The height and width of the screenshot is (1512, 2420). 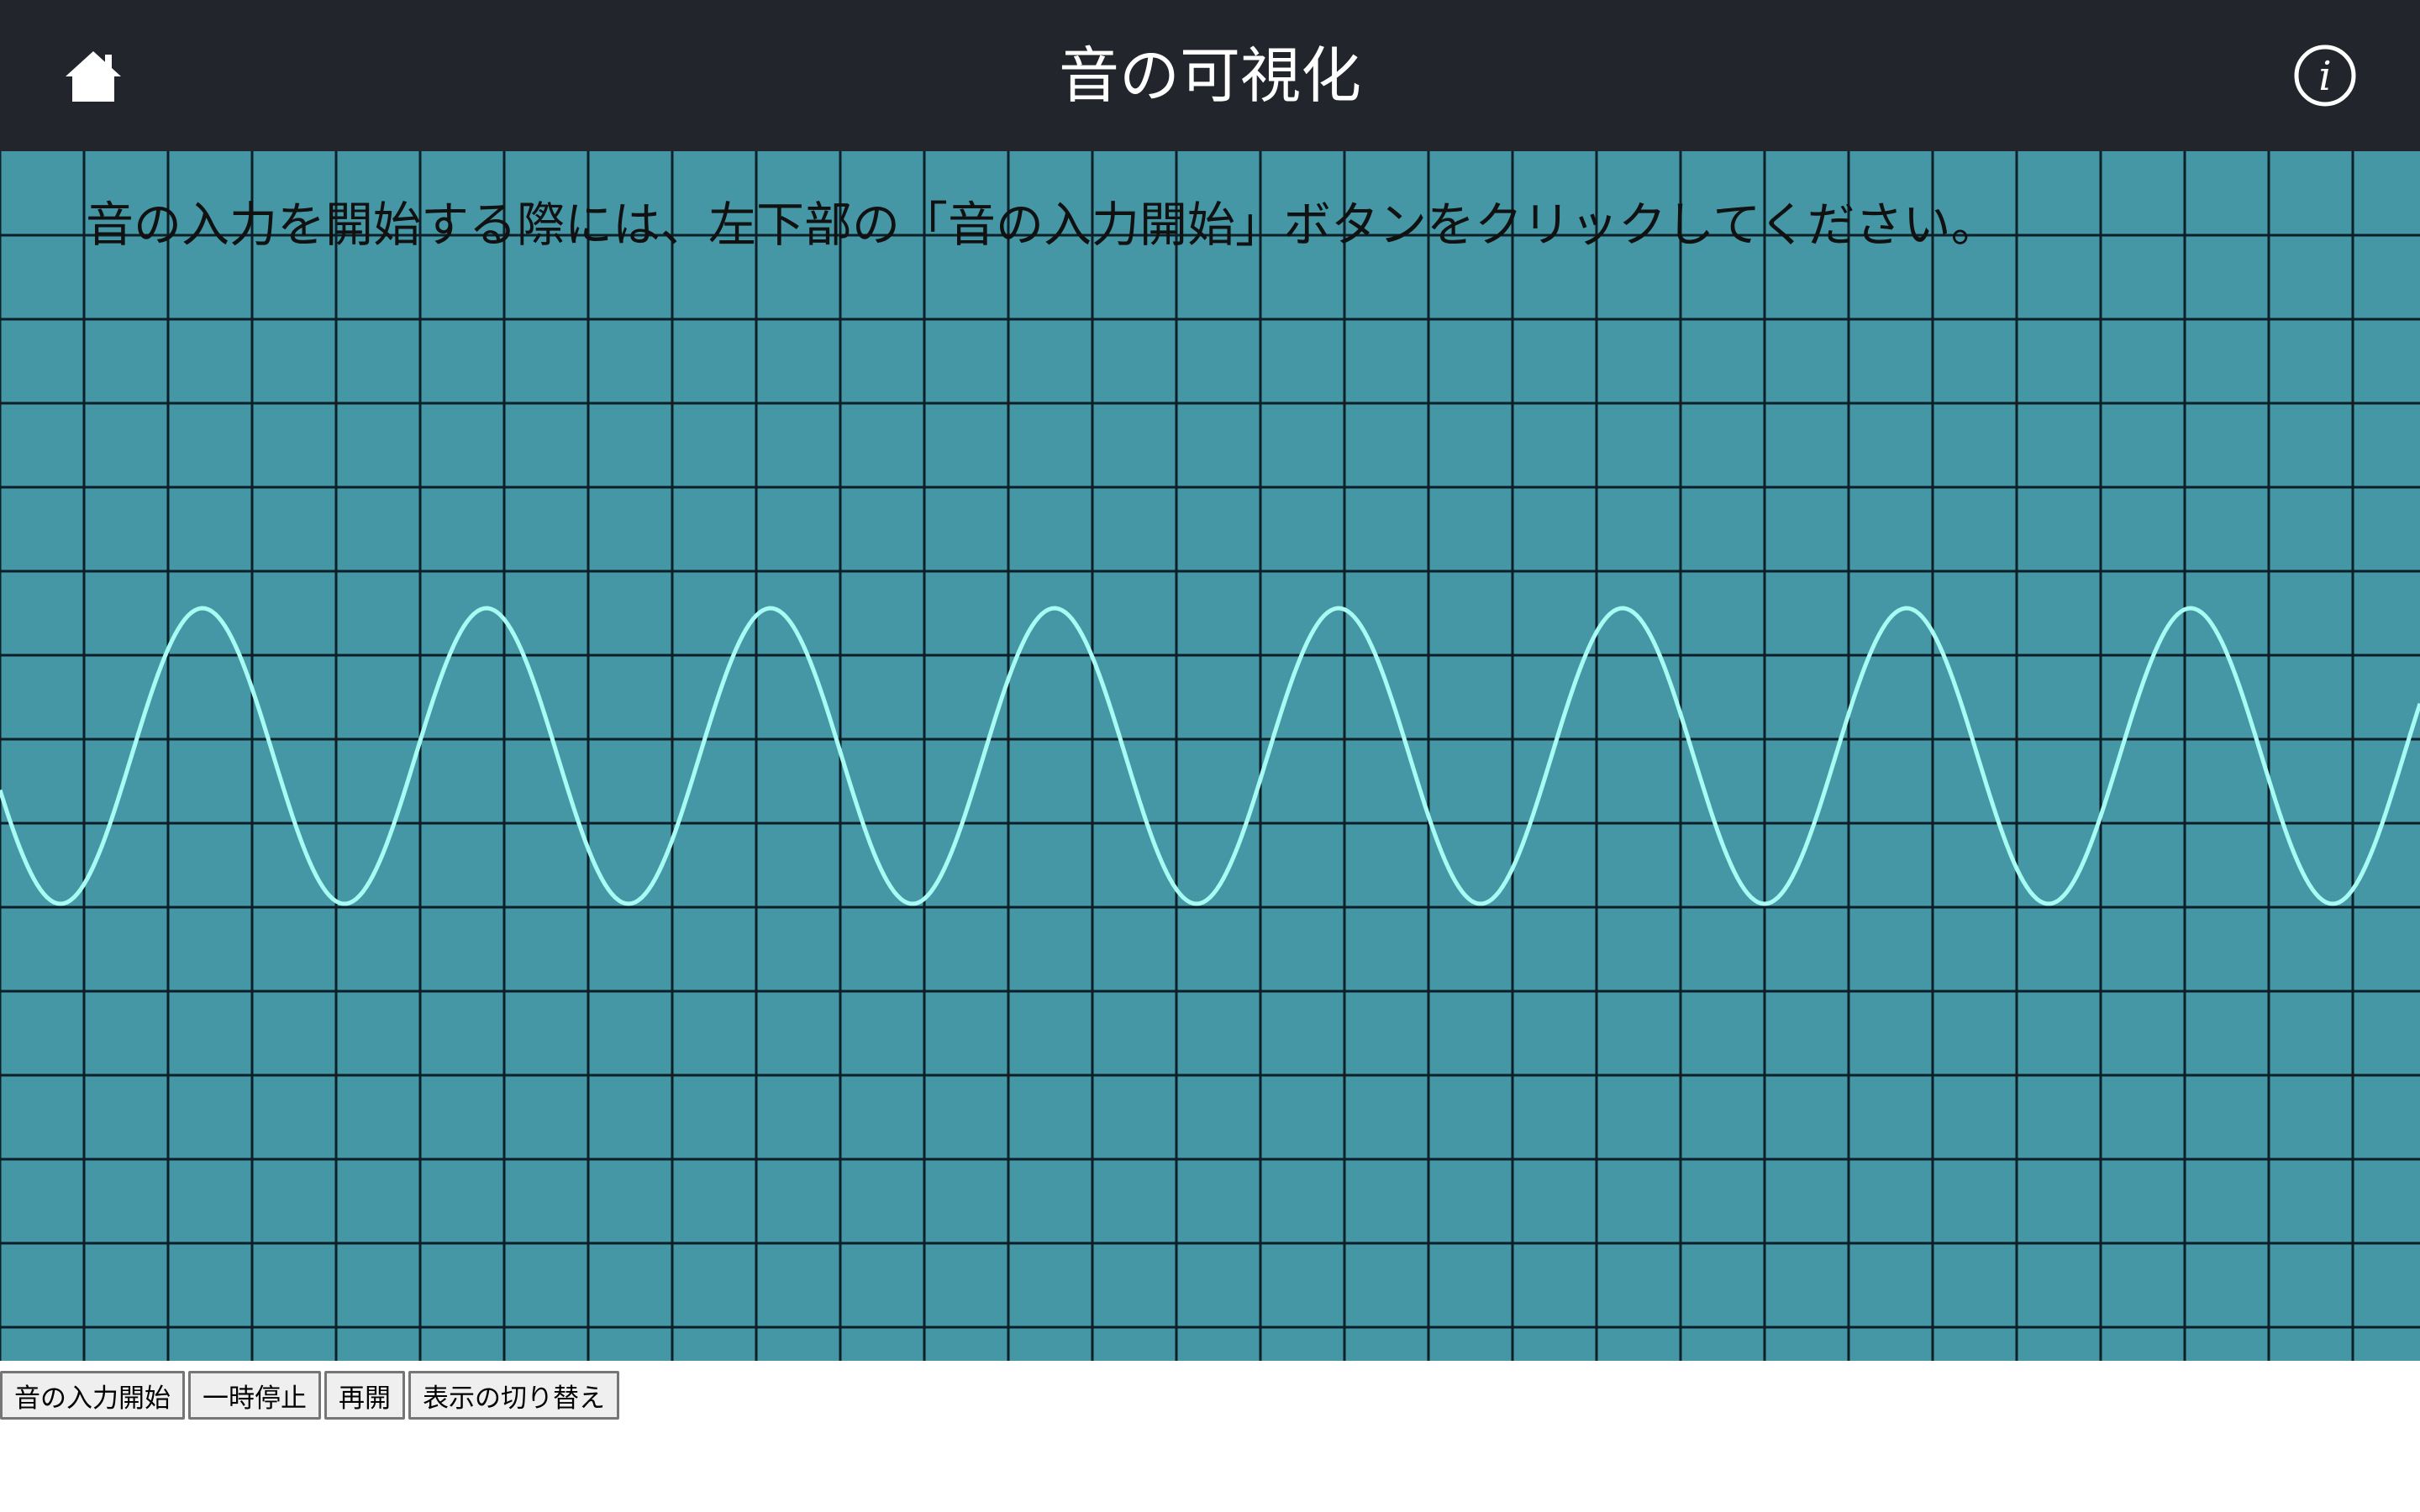 What do you see at coordinates (513, 1395) in the screenshot?
I see `toggle-display-button: 表示の切り替え` at bounding box center [513, 1395].